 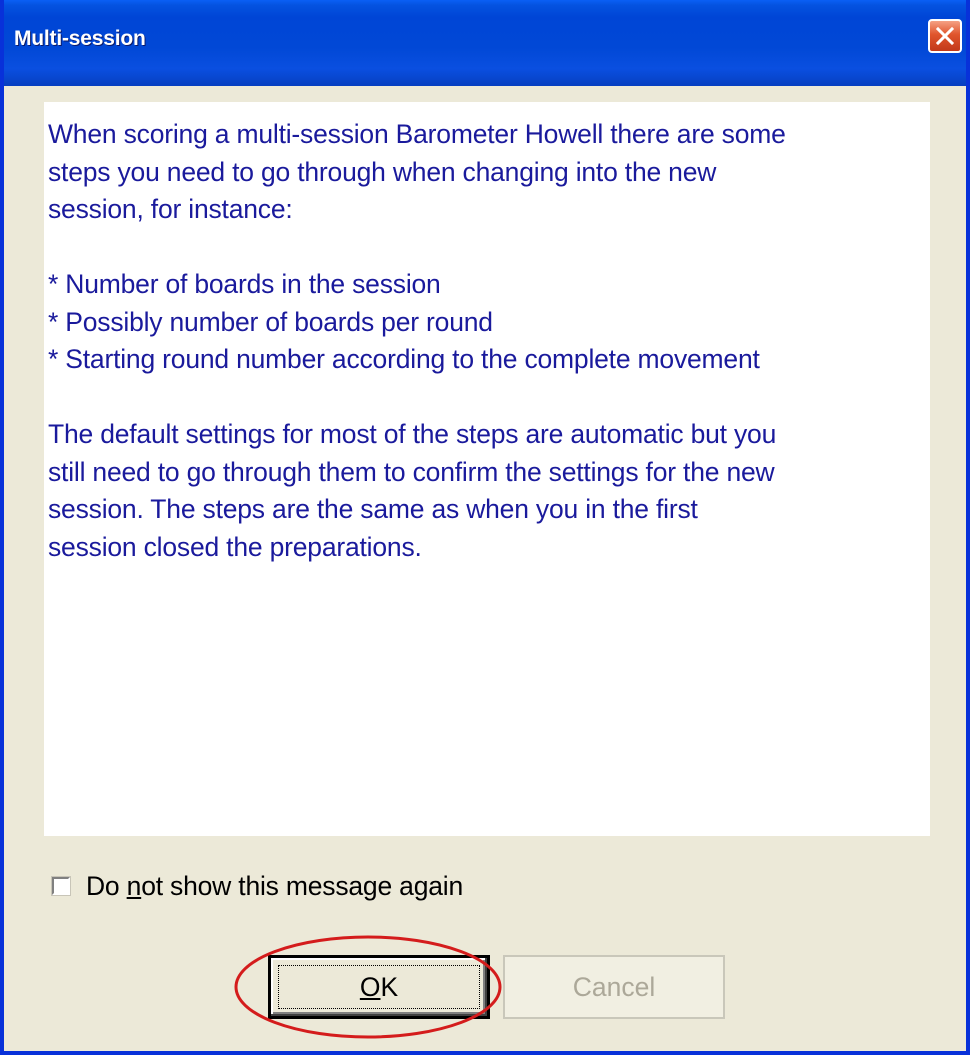 I want to click on dont-show-again-option: Do not show this message again, so click(x=257, y=886).